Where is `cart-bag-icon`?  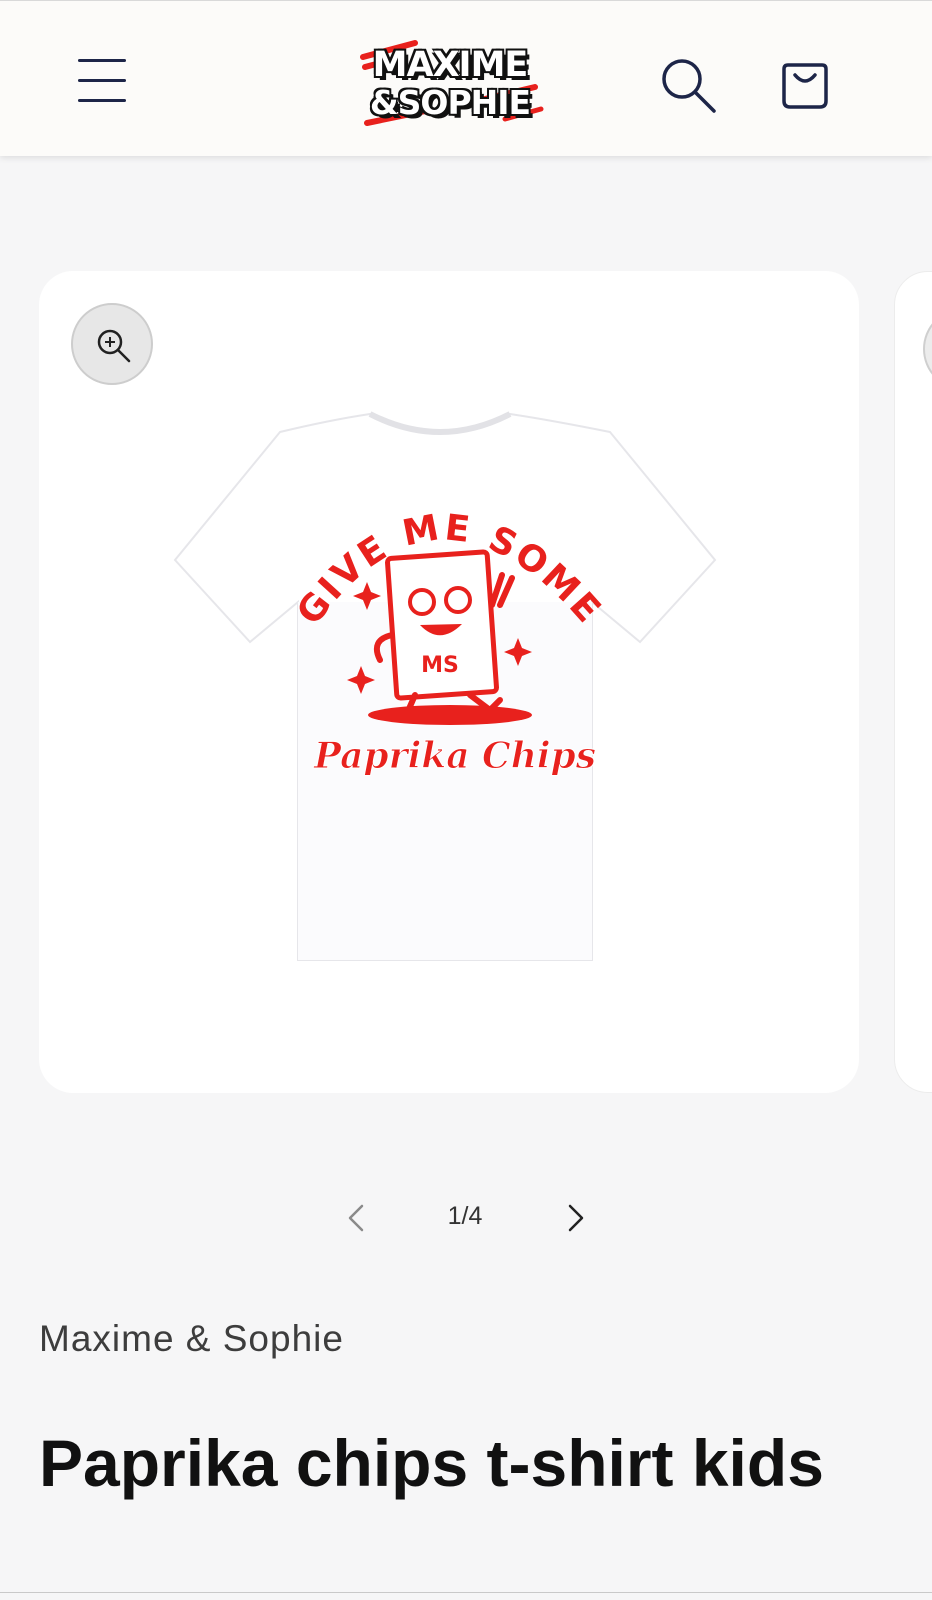 cart-bag-icon is located at coordinates (805, 86).